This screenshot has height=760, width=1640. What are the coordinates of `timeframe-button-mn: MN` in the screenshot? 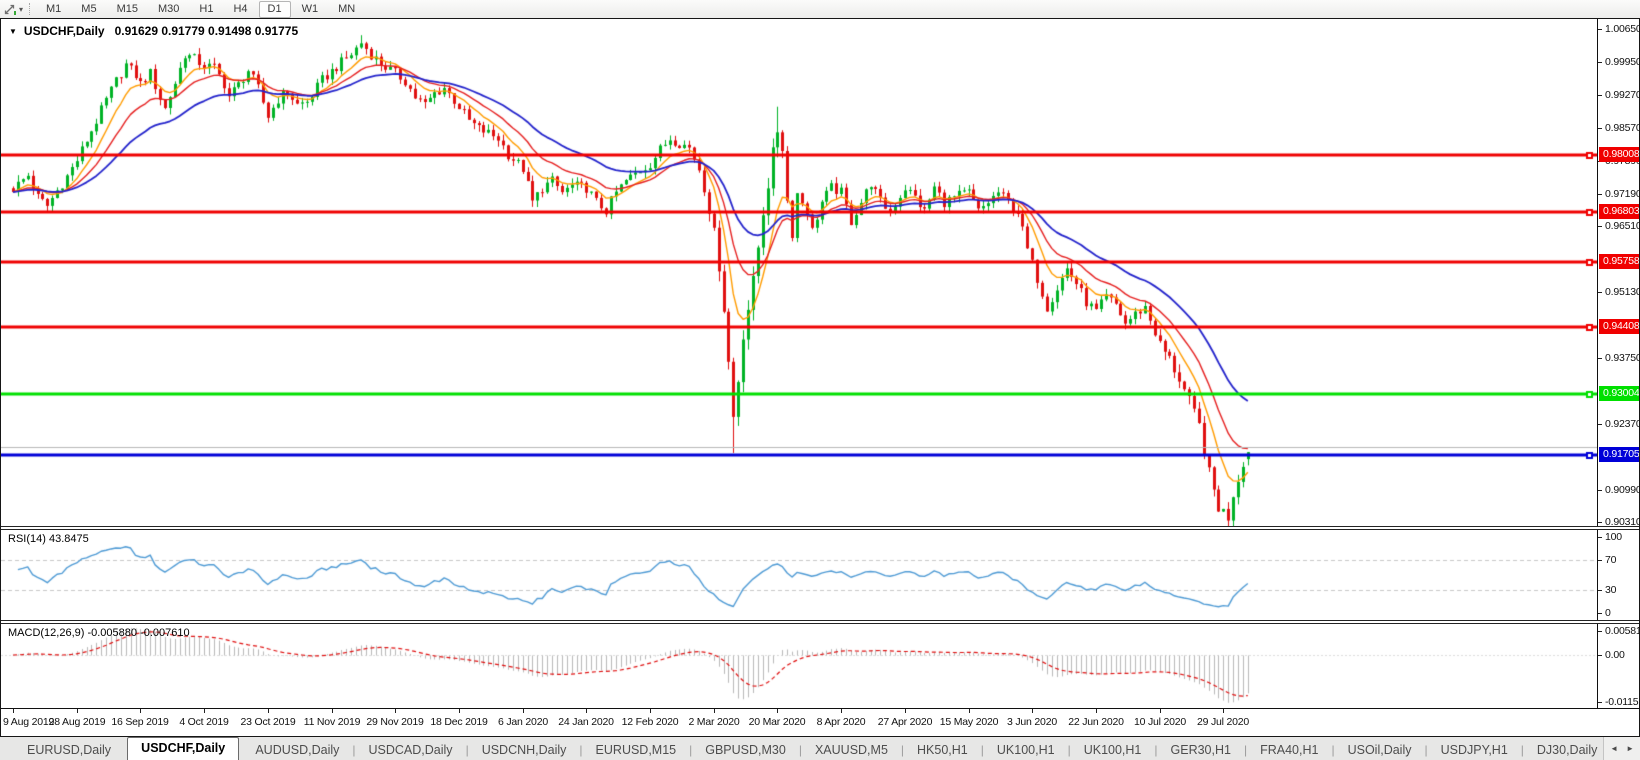 It's located at (346, 9).